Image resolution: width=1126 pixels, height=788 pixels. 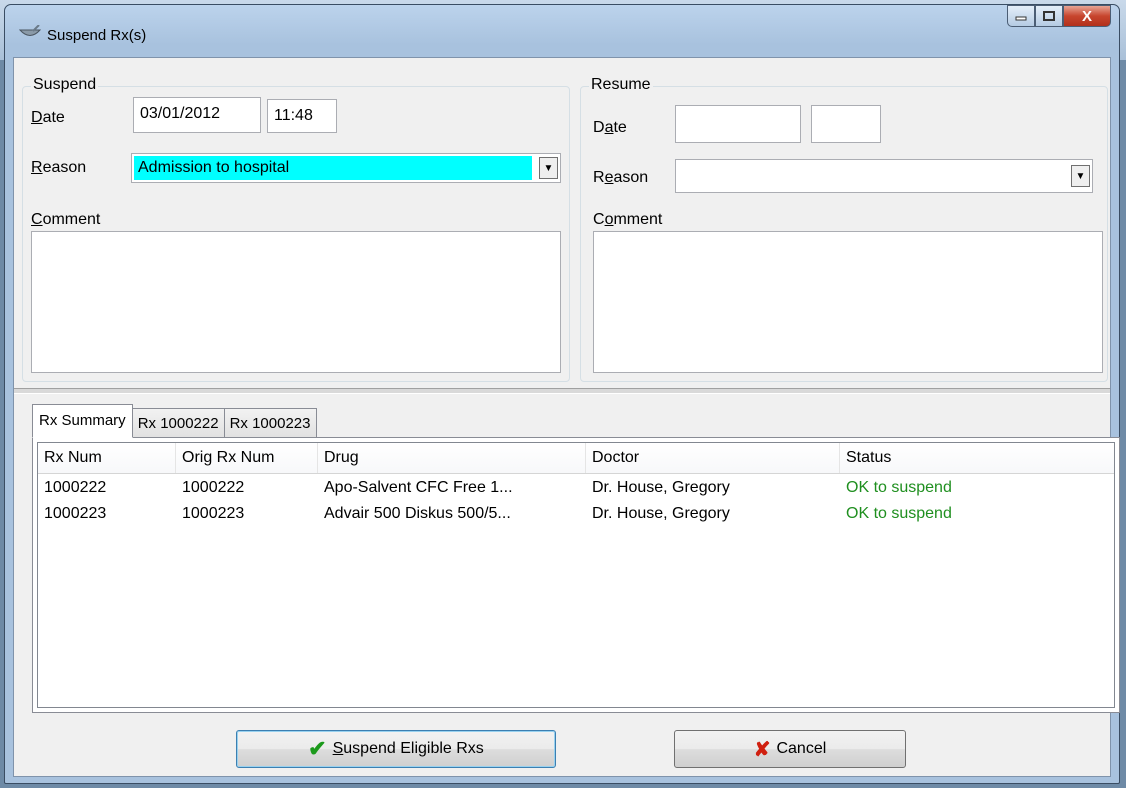 I want to click on resume-reason-value, so click(x=682, y=174).